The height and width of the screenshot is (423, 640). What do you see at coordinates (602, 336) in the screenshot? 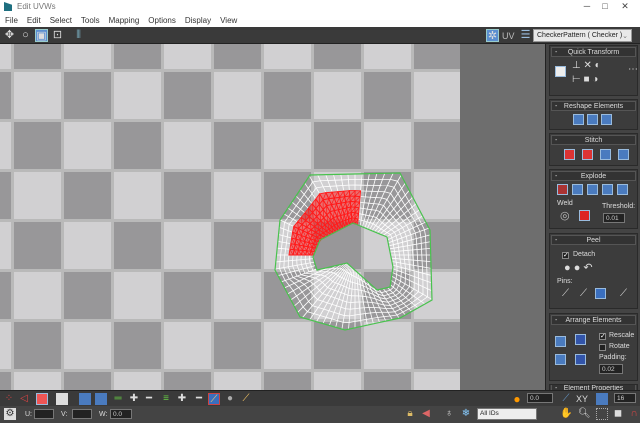
I see `rescale-checkbox: ✓` at bounding box center [602, 336].